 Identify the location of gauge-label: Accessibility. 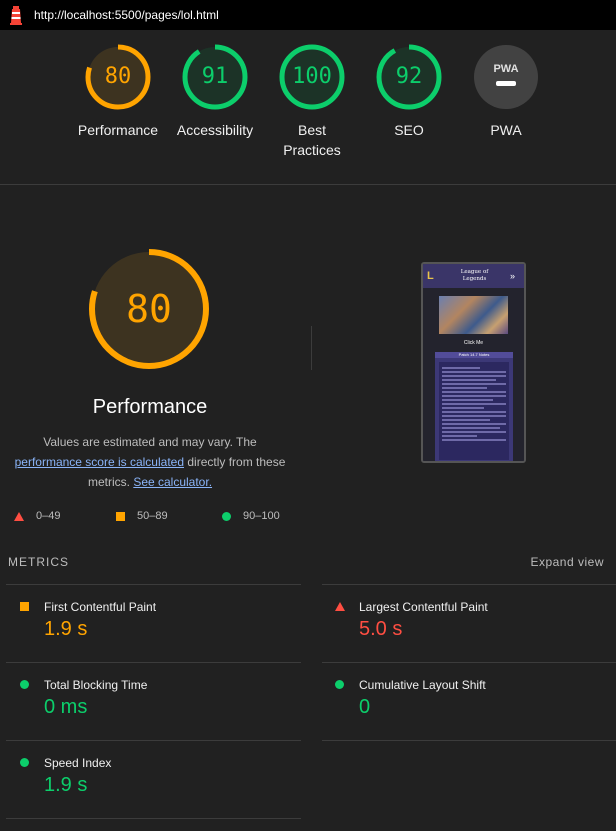
(215, 130).